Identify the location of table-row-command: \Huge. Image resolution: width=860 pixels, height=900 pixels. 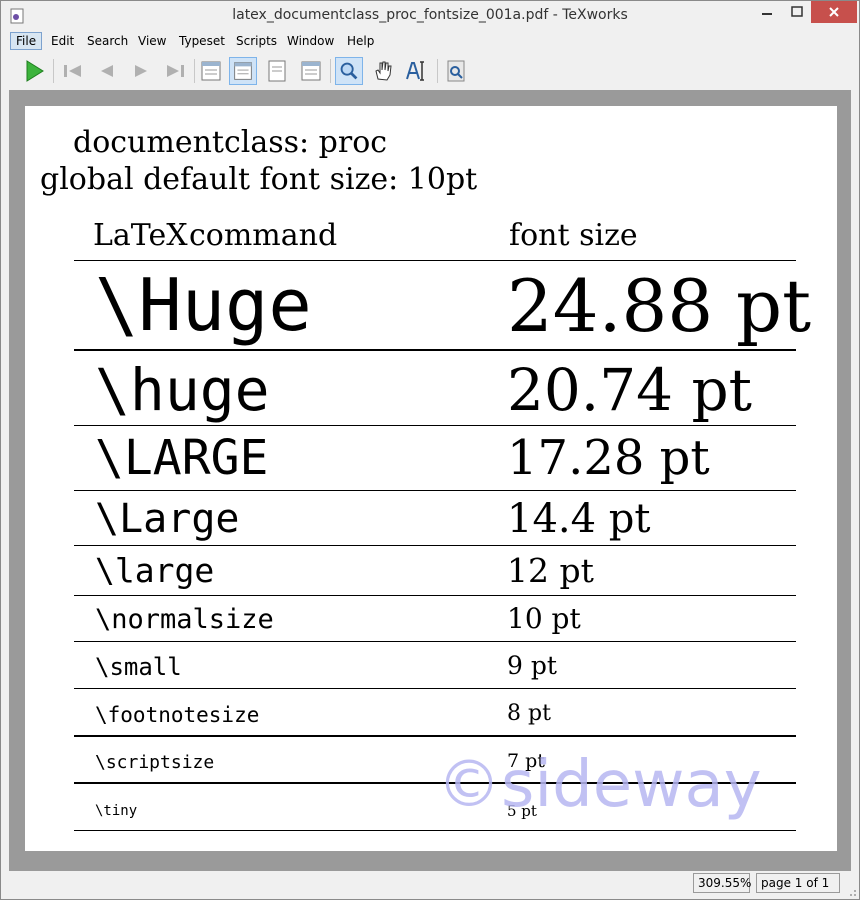
(203, 305).